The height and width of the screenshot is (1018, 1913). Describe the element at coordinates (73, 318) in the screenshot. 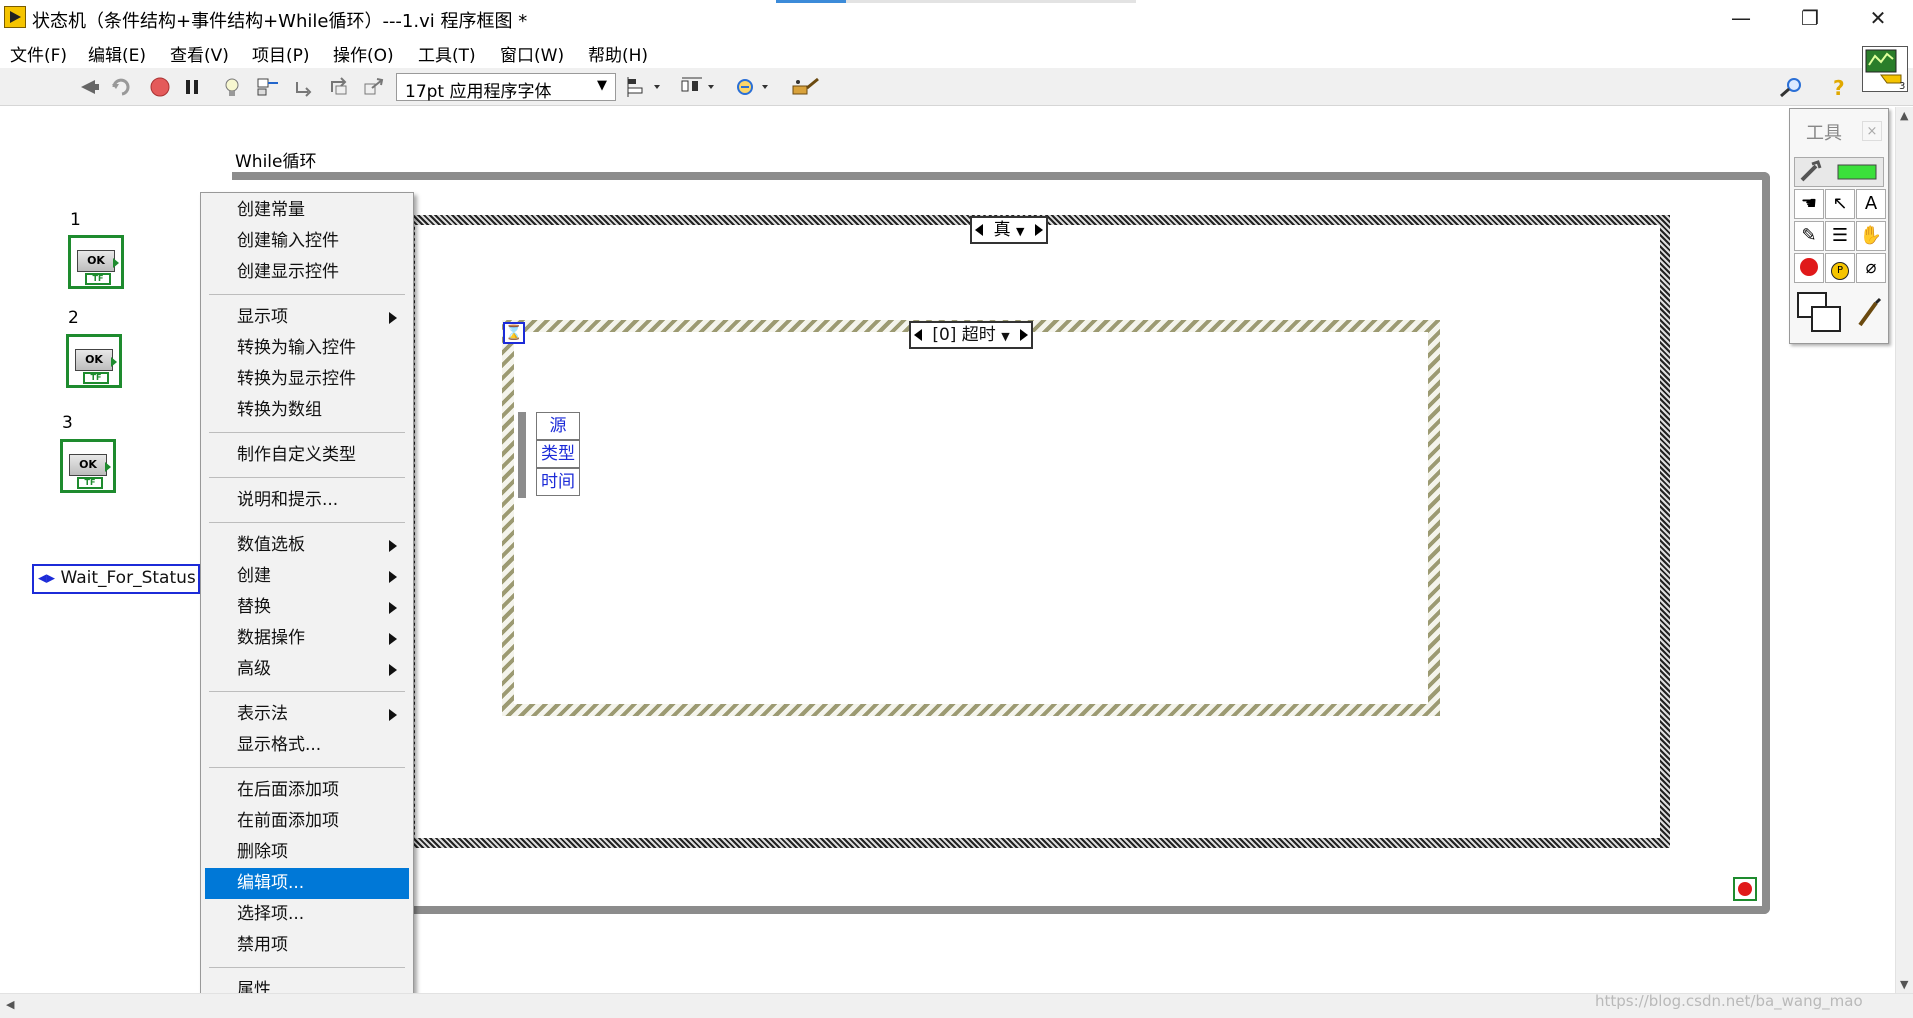

I see `bool-control-label-2: 2` at that location.